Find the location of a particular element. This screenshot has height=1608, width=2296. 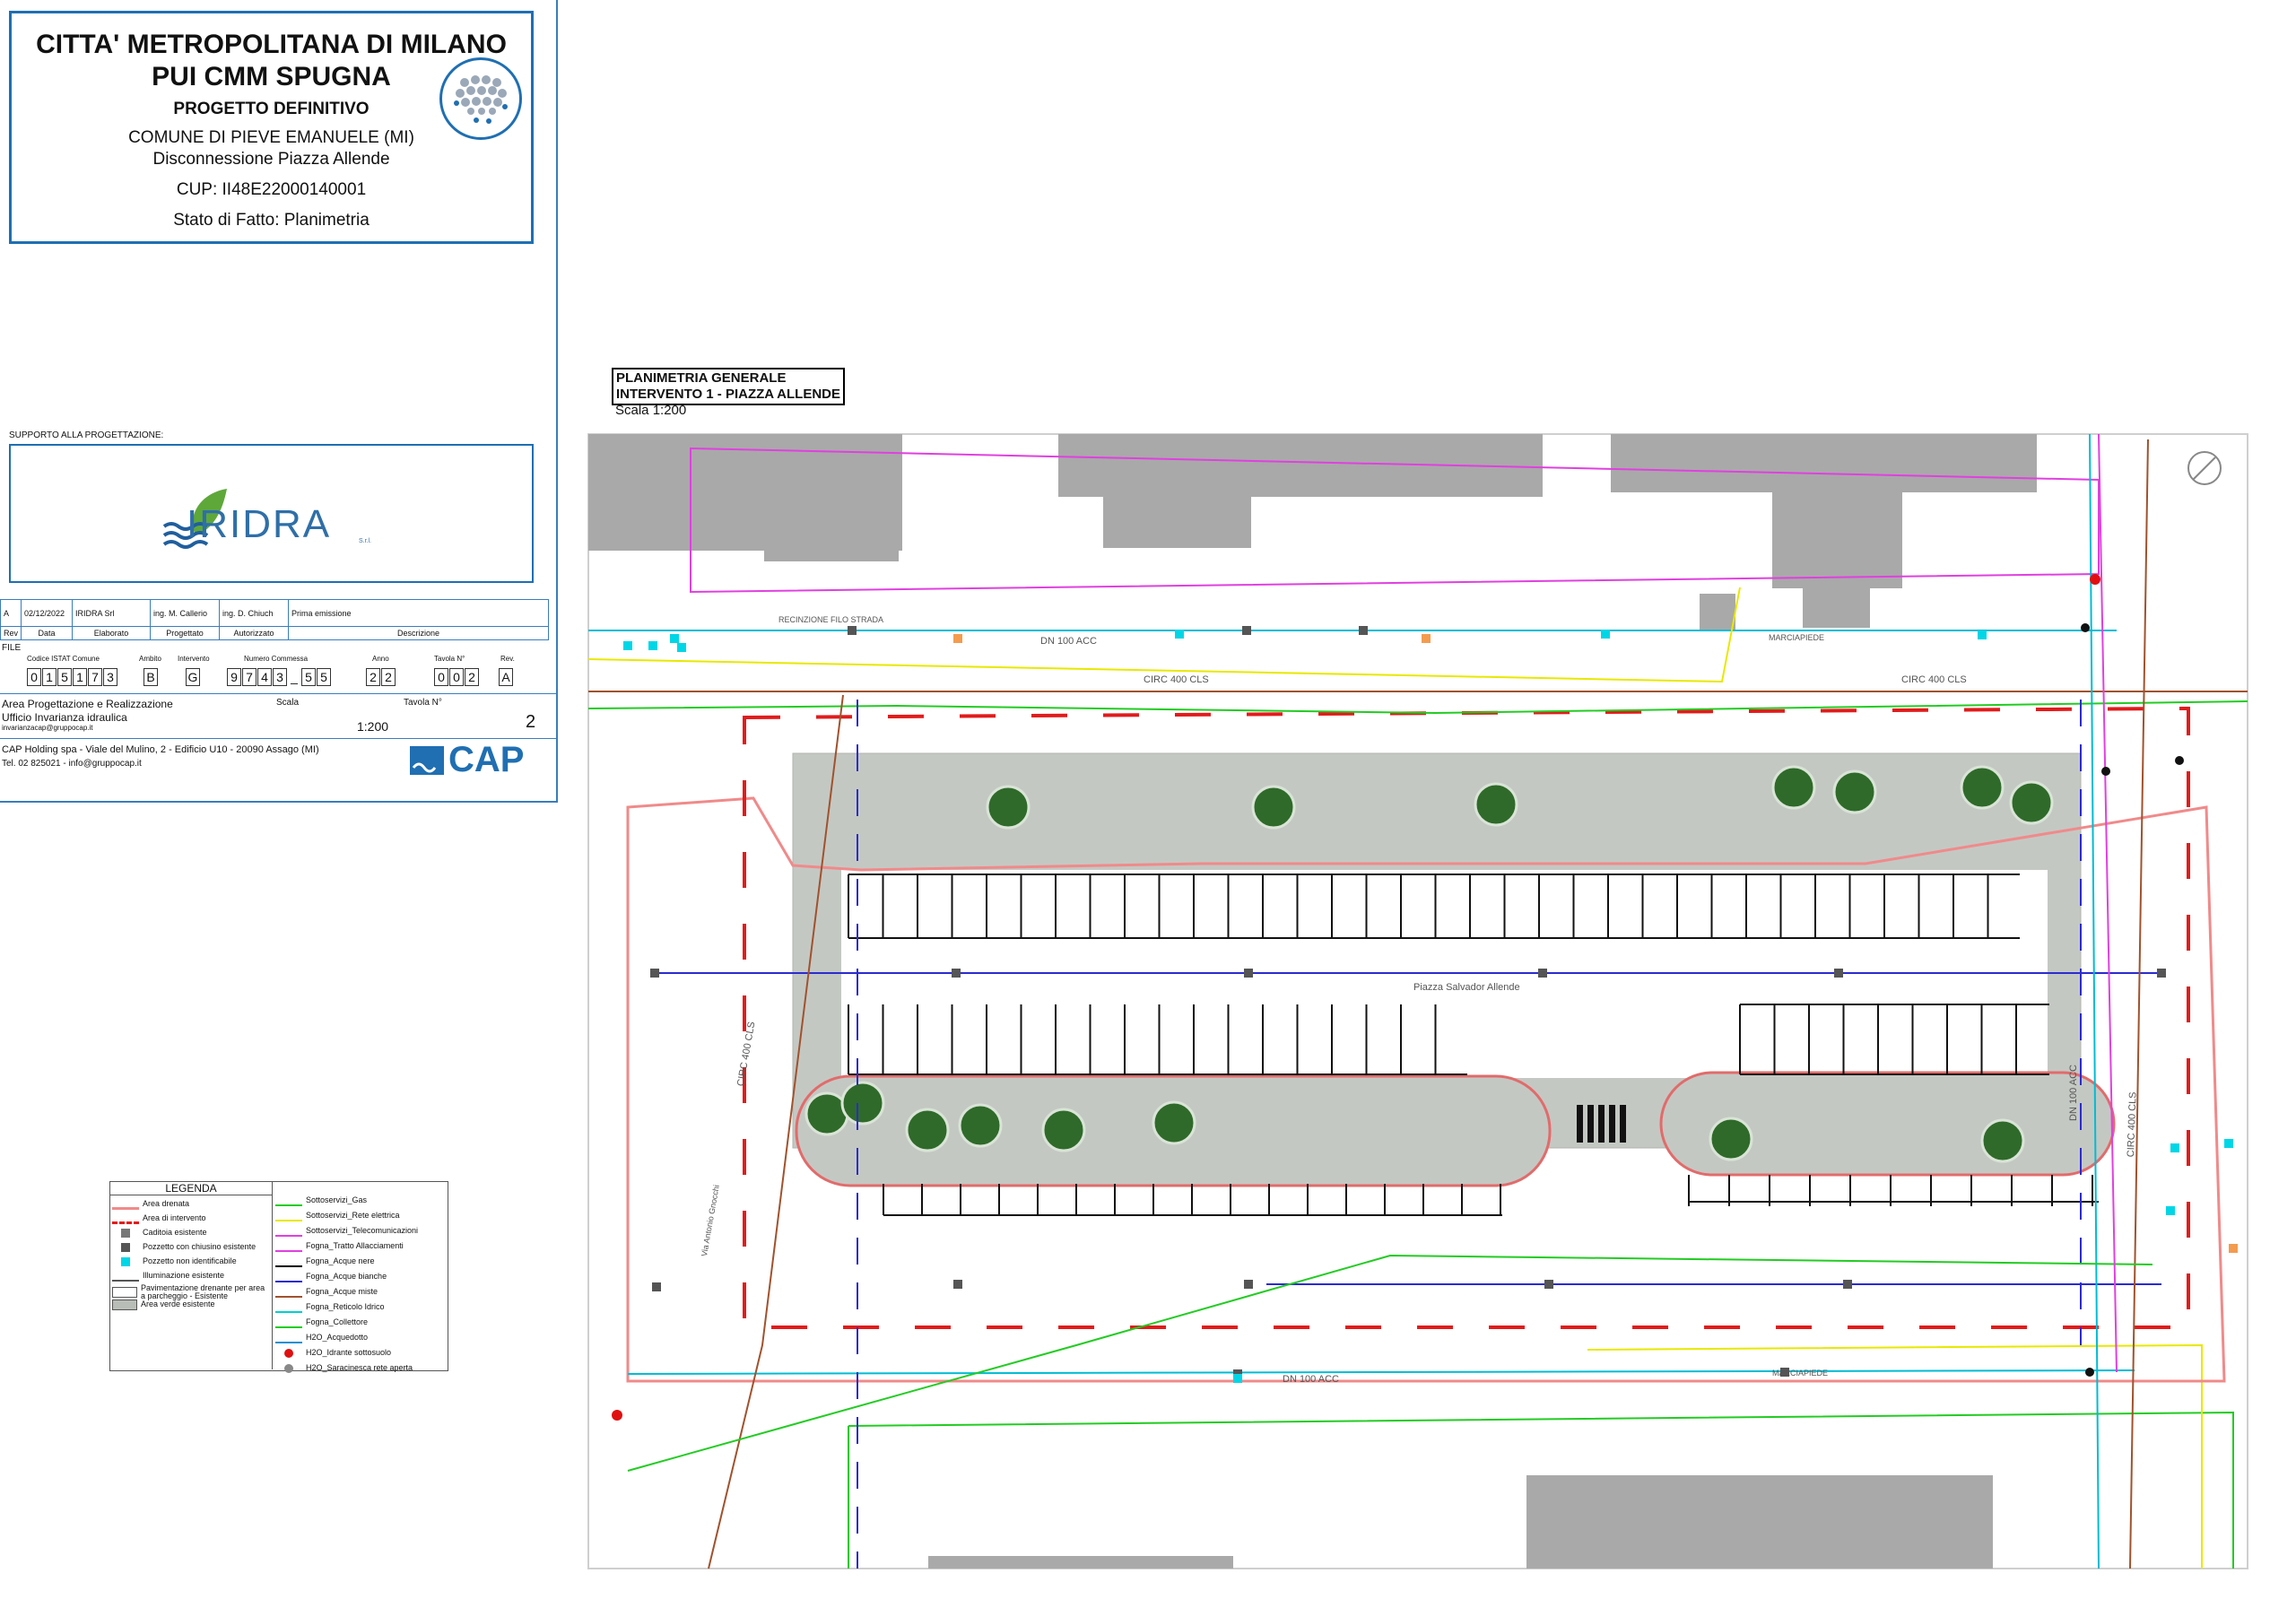

label-circ-top-right: CIRC 400 CLS is located at coordinates (1934, 680).